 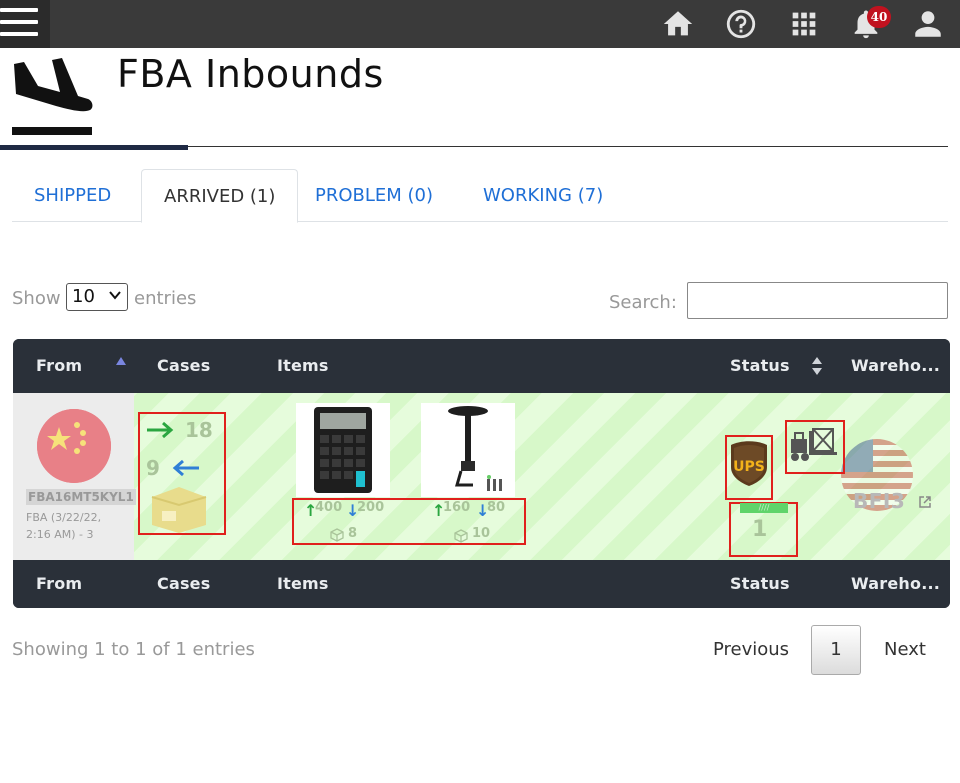 What do you see at coordinates (643, 302) in the screenshot?
I see `search-label: Search:` at bounding box center [643, 302].